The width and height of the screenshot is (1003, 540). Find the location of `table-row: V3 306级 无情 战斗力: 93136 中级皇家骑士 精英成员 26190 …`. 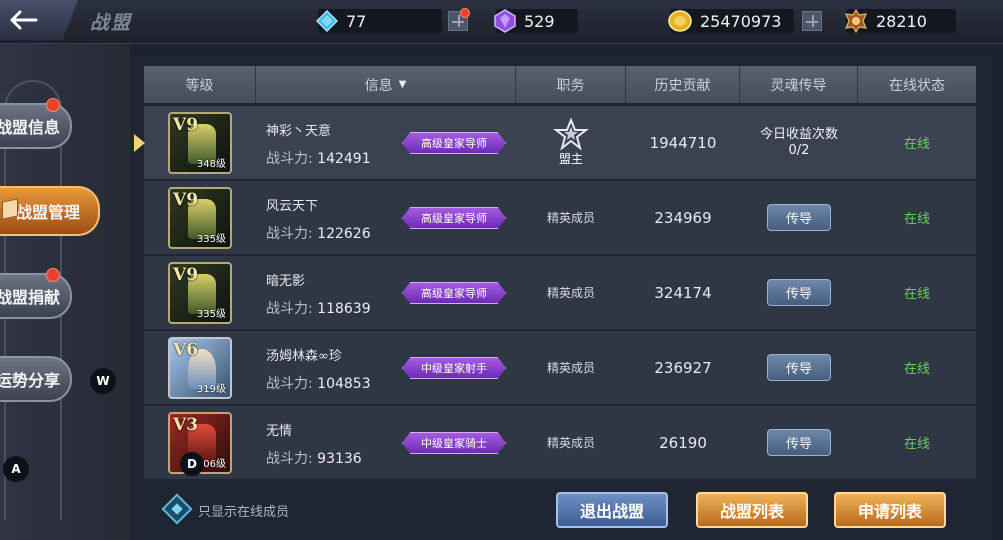

table-row: V3 306级 无情 战斗力: 93136 中级皇家骑士 精英成员 26190 … is located at coordinates (560, 442).